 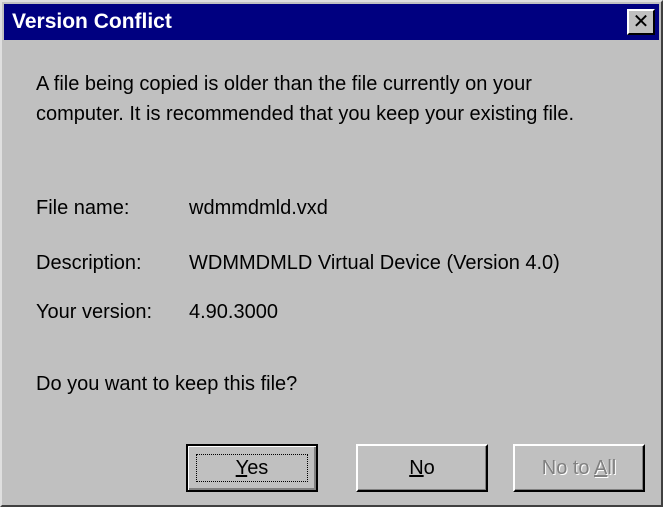 I want to click on file-name-label: File name:, so click(x=83, y=208).